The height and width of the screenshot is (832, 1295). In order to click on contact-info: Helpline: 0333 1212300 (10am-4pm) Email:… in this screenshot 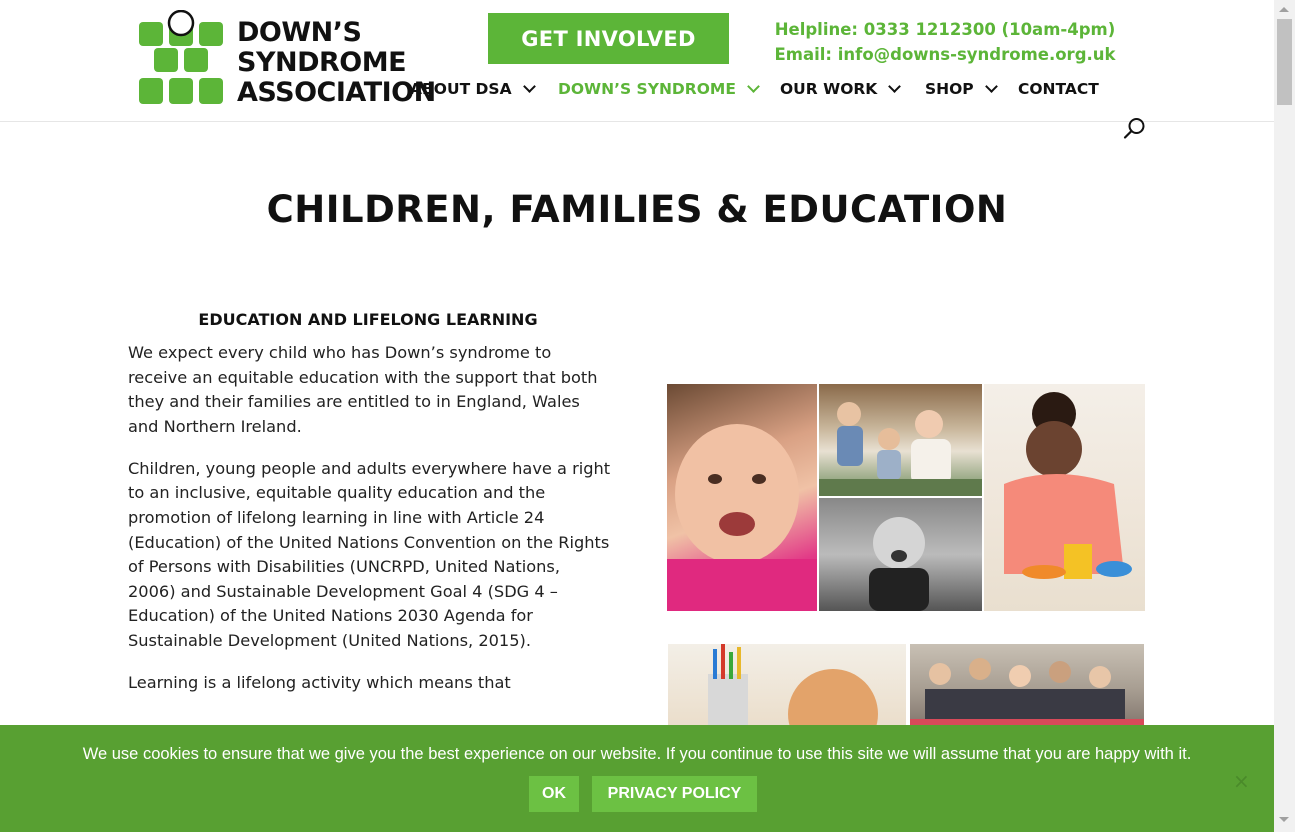, I will do `click(945, 42)`.